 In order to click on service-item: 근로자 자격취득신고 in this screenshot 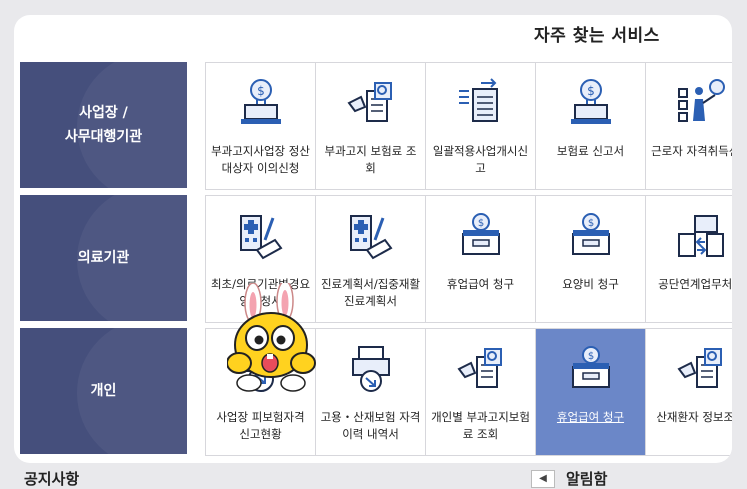, I will do `click(689, 126)`.